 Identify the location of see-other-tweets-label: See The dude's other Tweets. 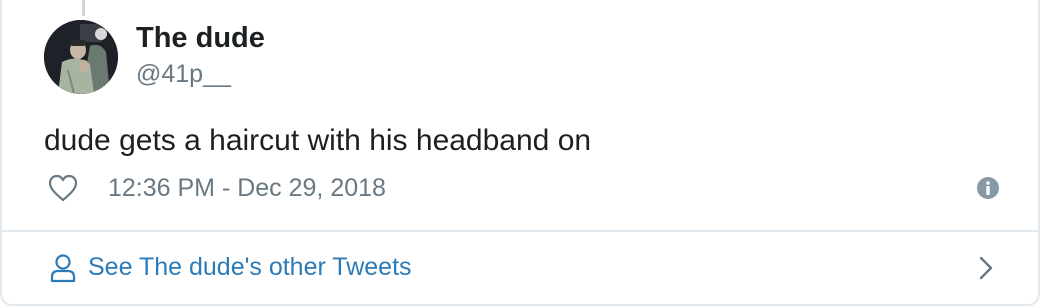
(250, 267).